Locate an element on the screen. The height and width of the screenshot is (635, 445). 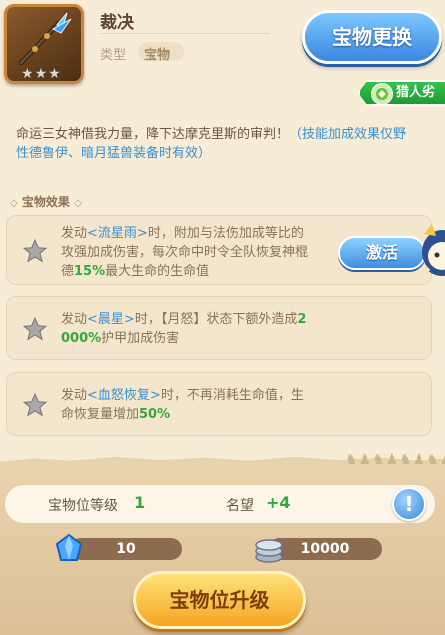
hunter-class-icon is located at coordinates (382, 94).